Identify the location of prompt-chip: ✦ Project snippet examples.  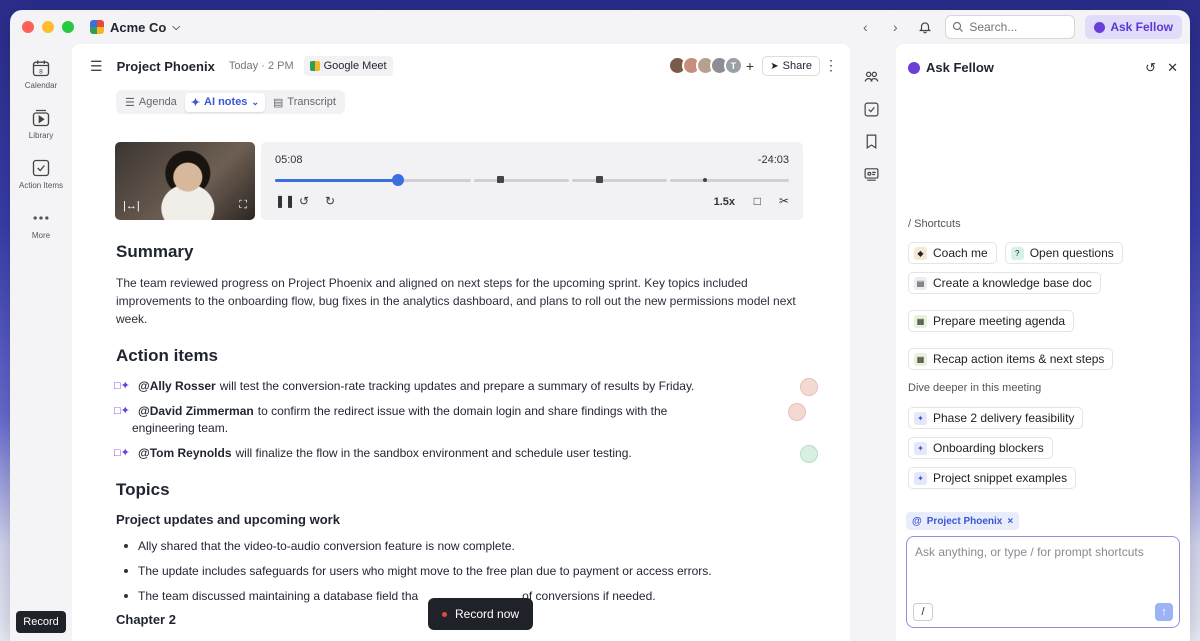
(992, 478).